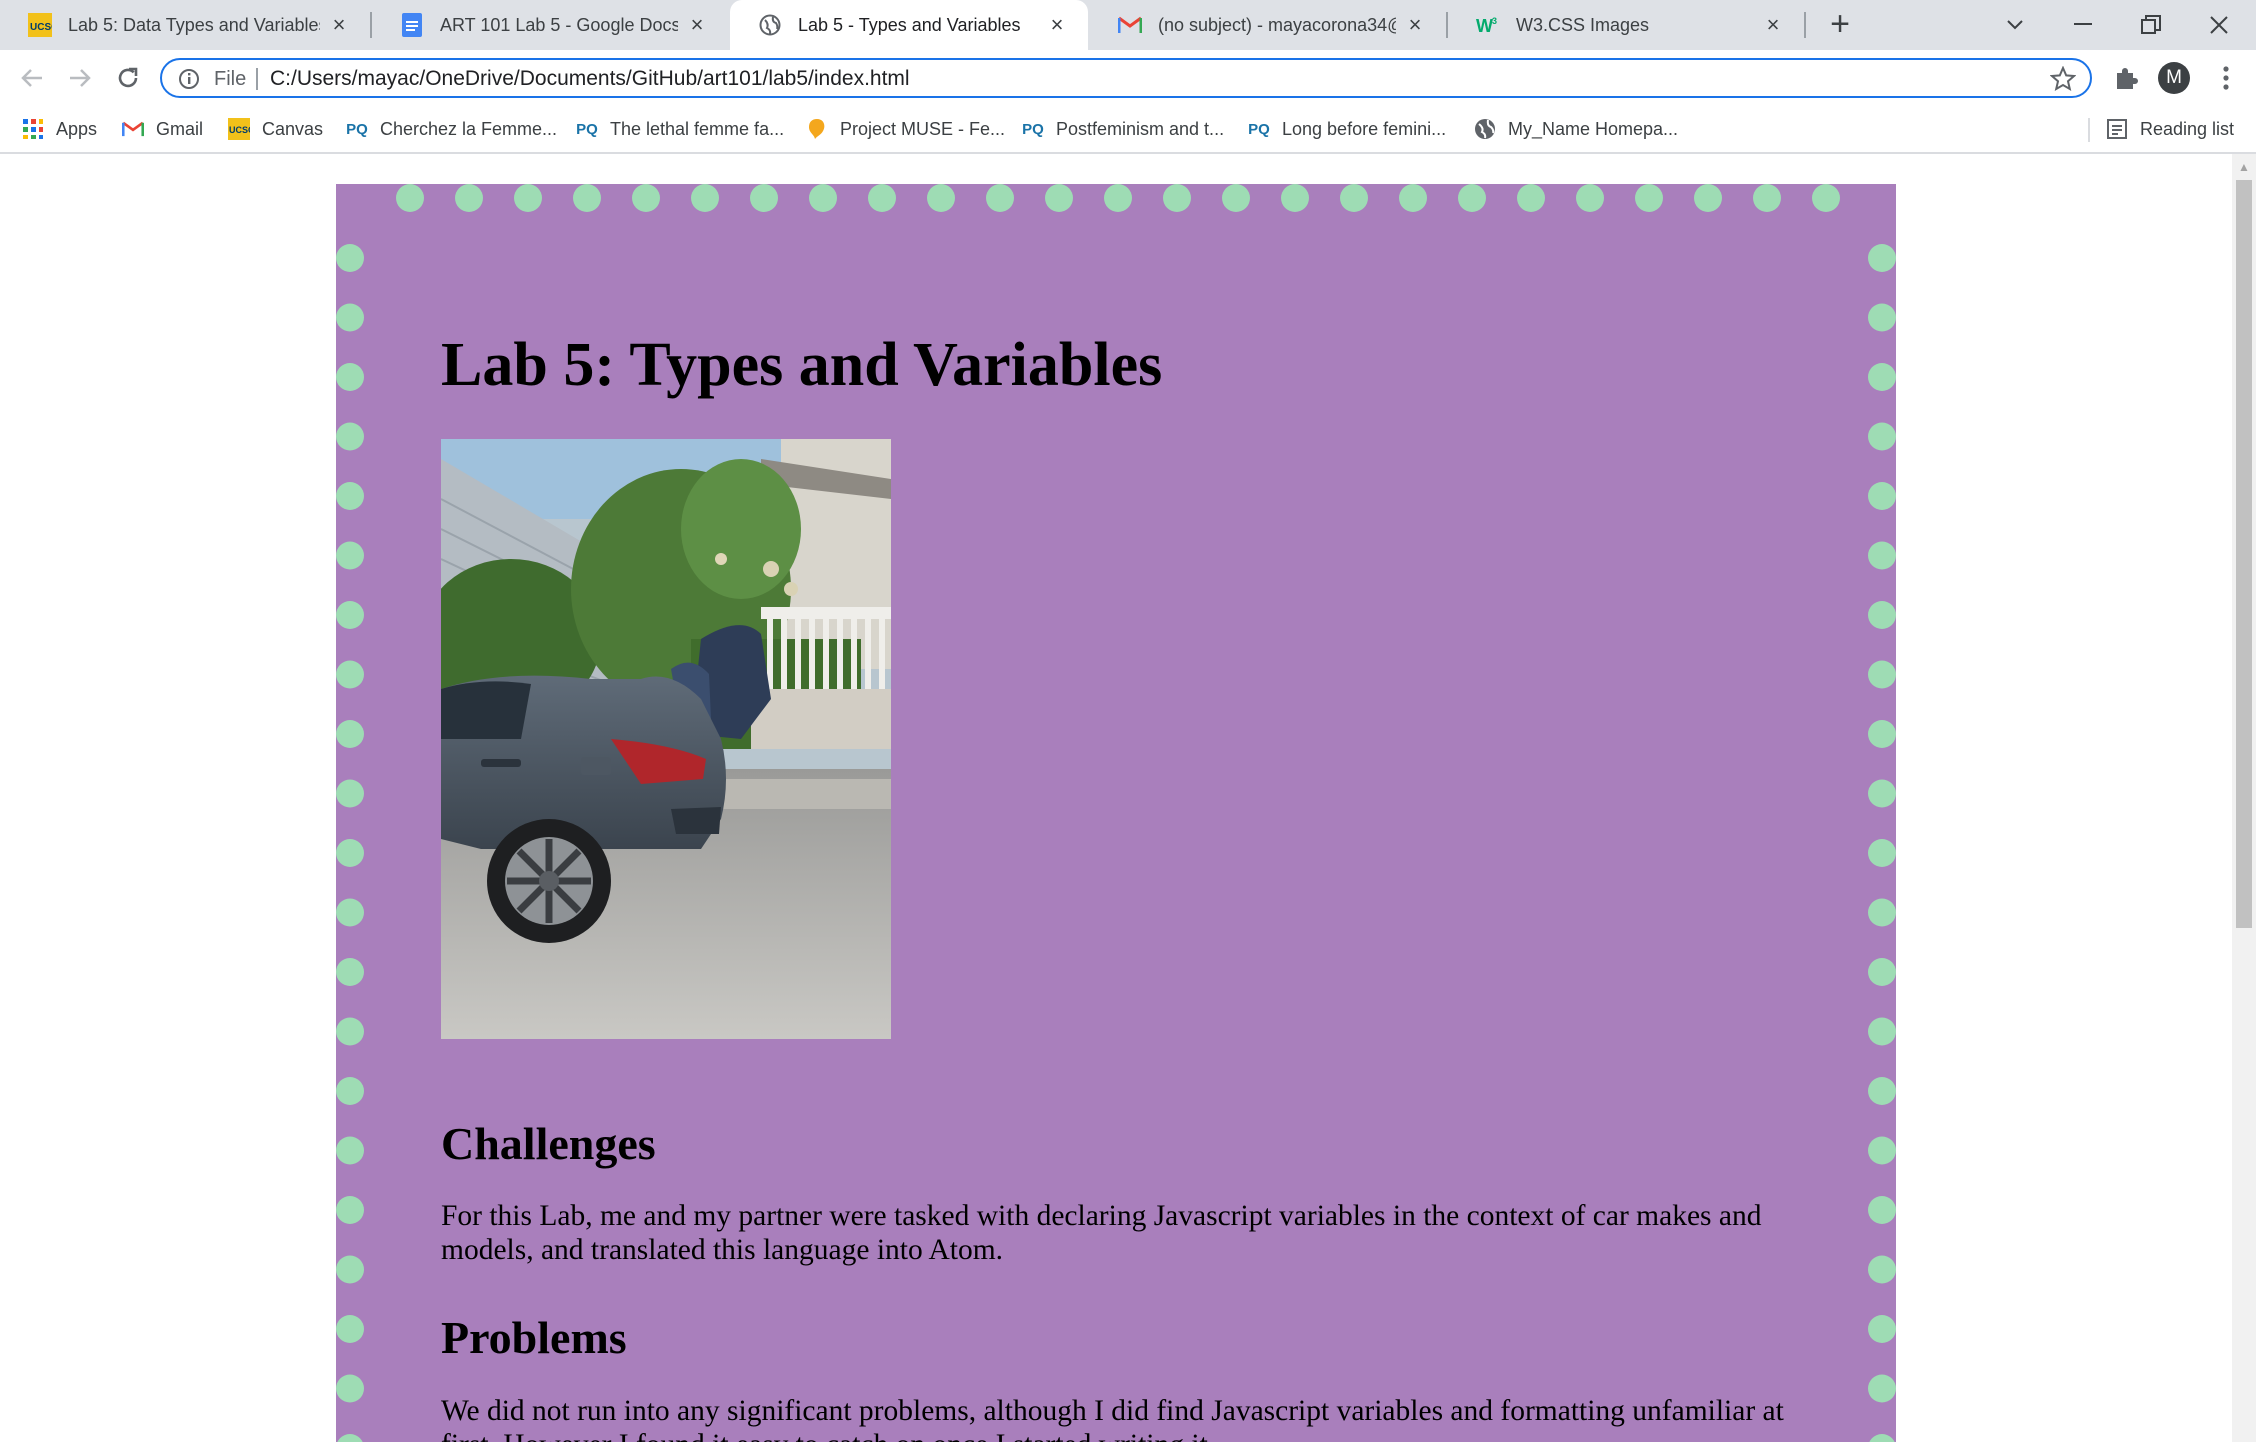 Image resolution: width=2256 pixels, height=1442 pixels. I want to click on section-heading-challenges: Challenges, so click(548, 1143).